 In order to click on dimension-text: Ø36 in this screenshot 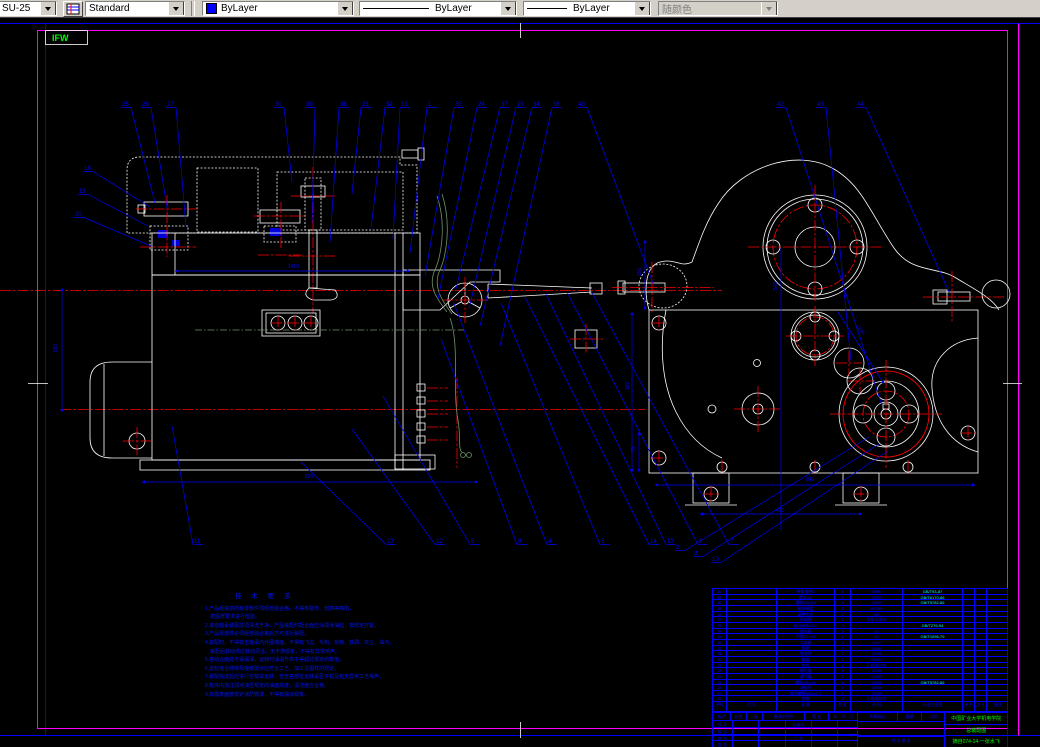, I will do `click(860, 330)`.